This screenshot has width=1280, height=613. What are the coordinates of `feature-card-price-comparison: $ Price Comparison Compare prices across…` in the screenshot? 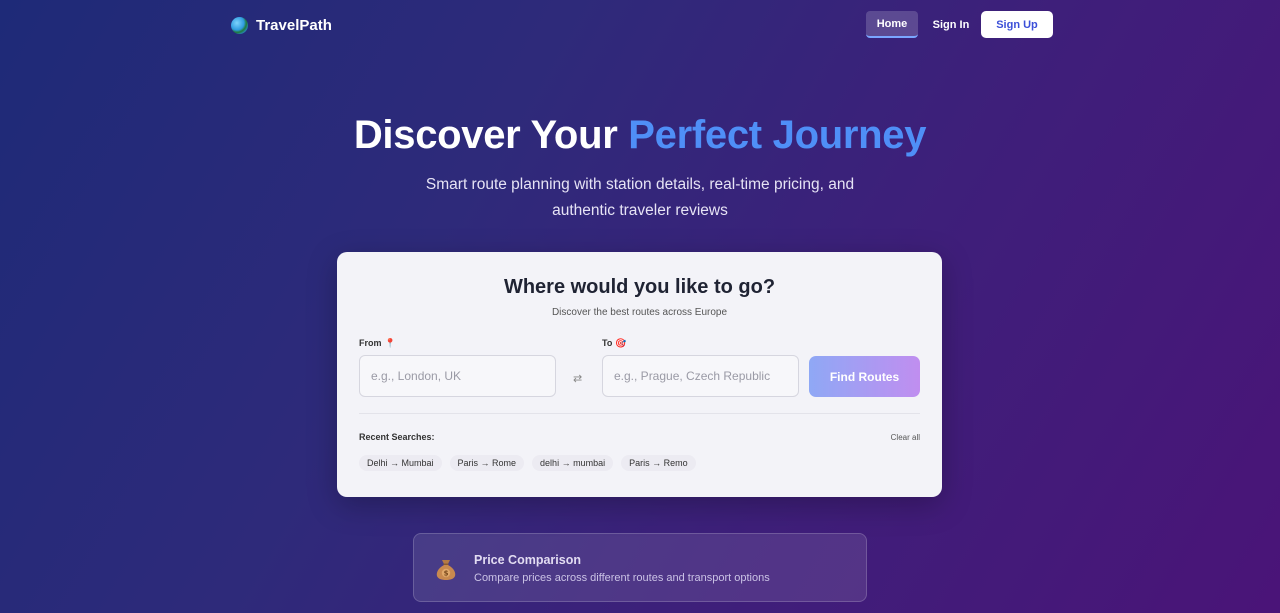 It's located at (640, 567).